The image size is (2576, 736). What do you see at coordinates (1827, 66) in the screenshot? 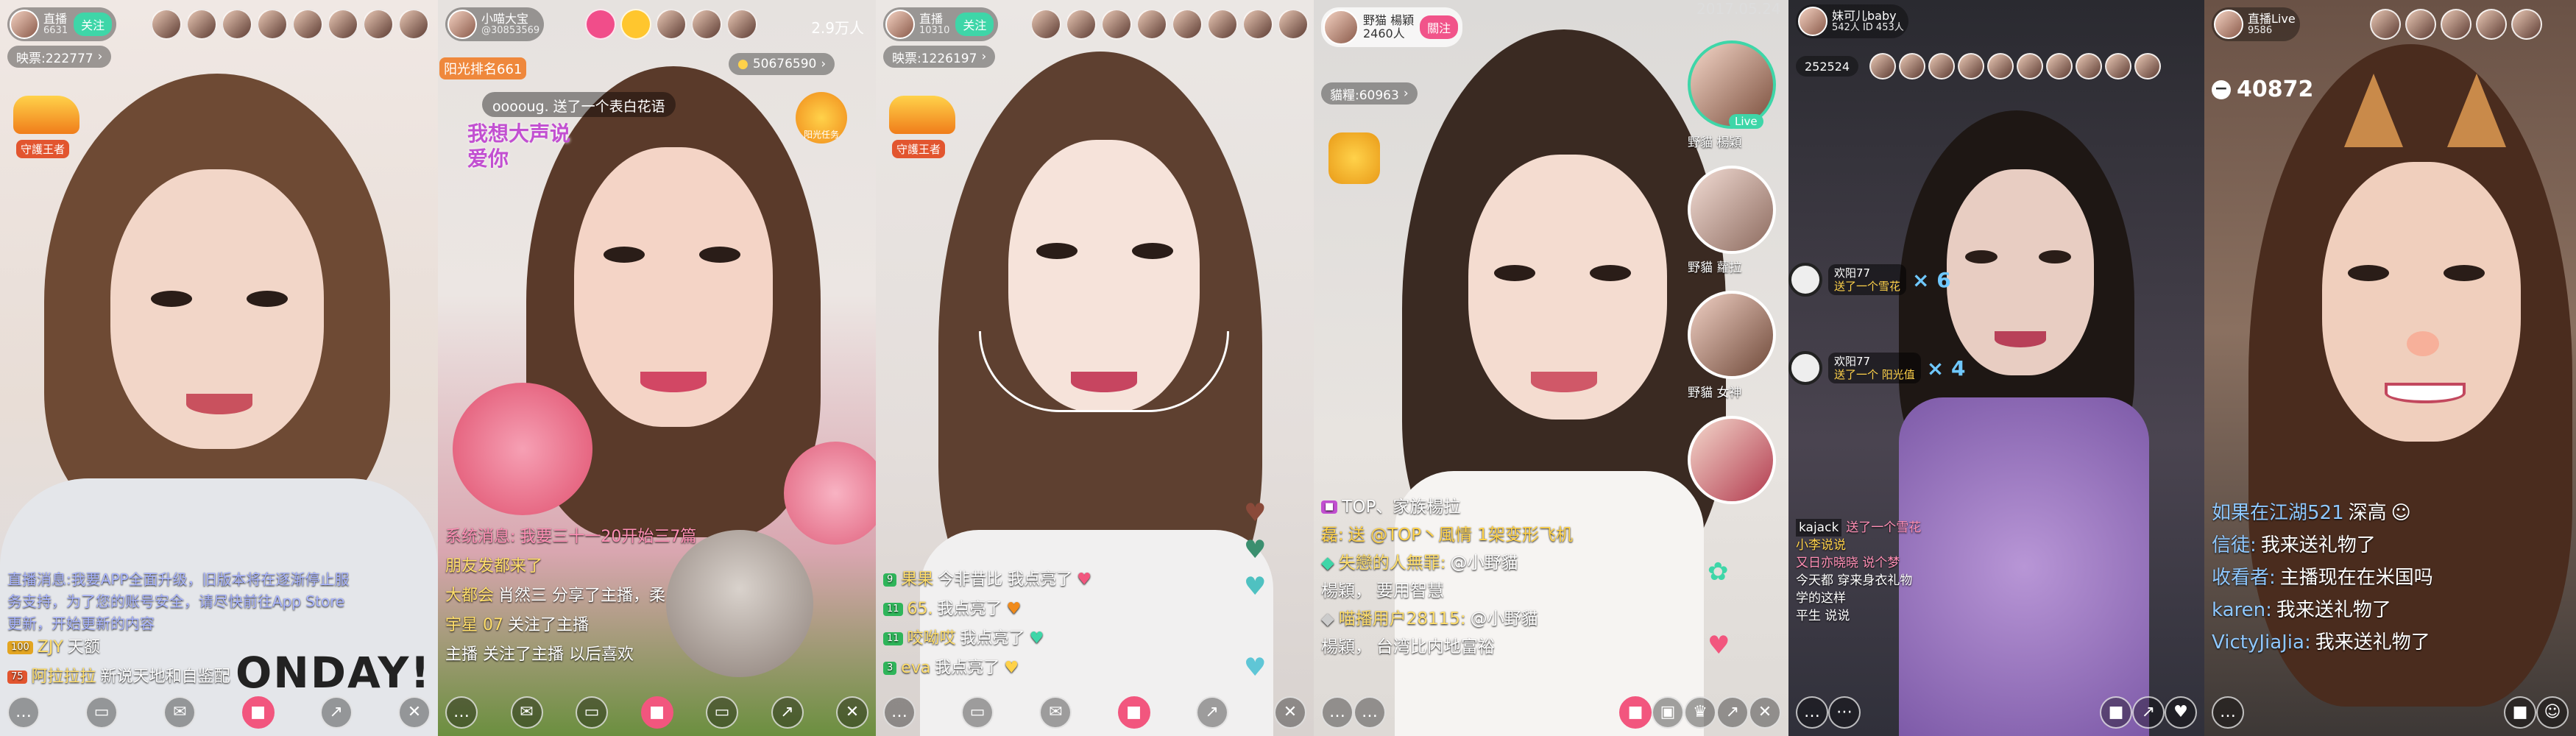
I see `coin-count: 252524` at bounding box center [1827, 66].